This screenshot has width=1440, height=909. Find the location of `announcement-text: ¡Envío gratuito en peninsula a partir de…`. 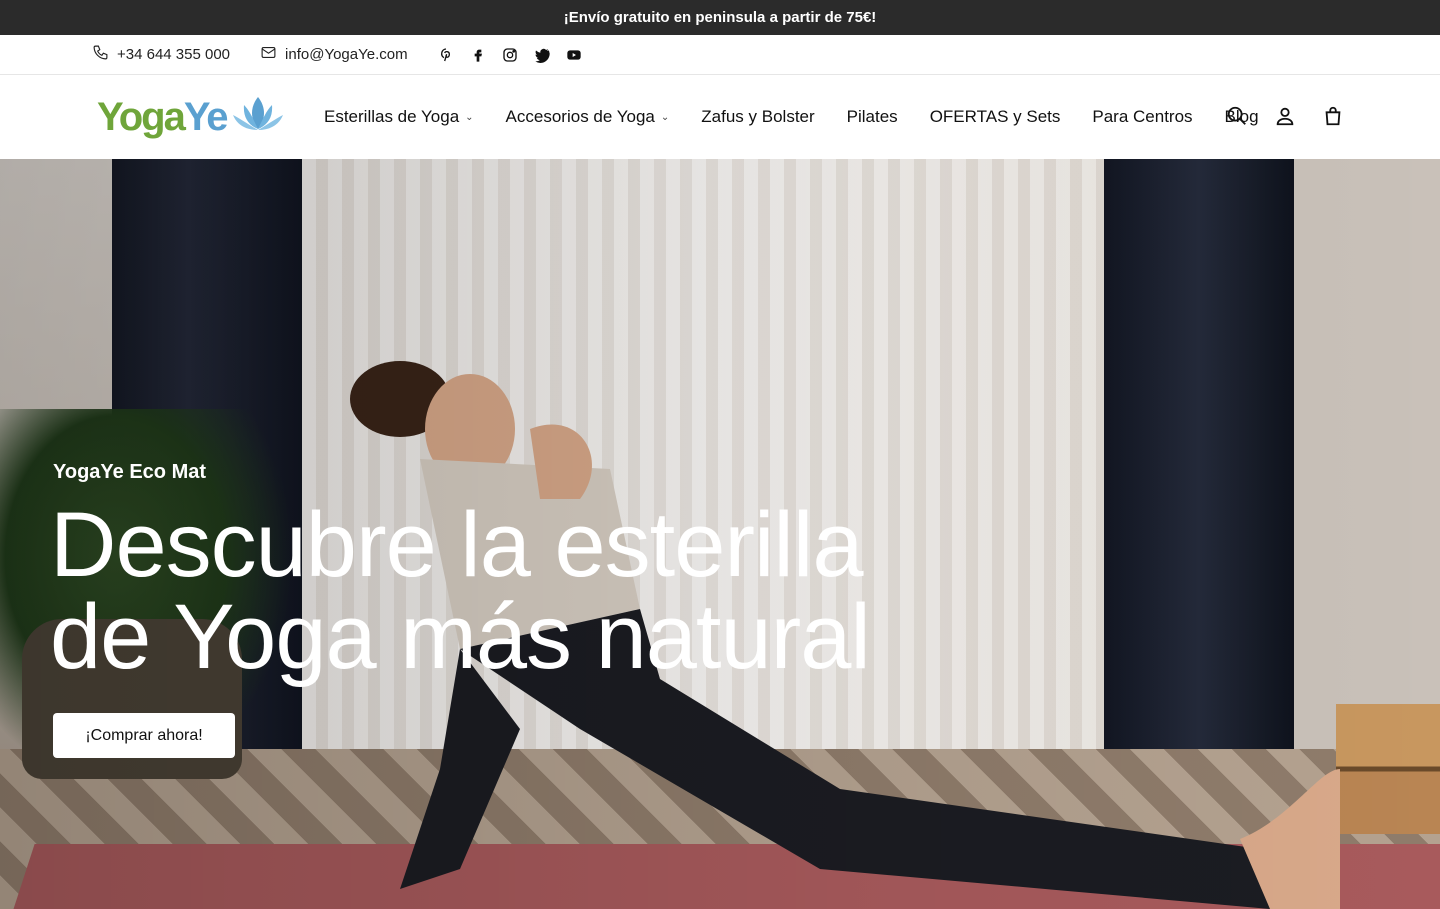

announcement-text: ¡Envío gratuito en peninsula a partir de… is located at coordinates (720, 17).